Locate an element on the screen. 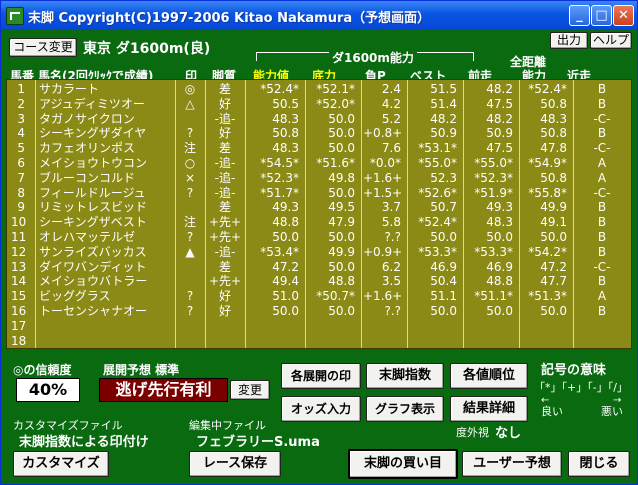 This screenshot has height=485, width=638. table-row: 16 トーセンシャナオー? 好 50.0 50.0?.? 50.0 50.0 50.0 B is located at coordinates (319, 311).